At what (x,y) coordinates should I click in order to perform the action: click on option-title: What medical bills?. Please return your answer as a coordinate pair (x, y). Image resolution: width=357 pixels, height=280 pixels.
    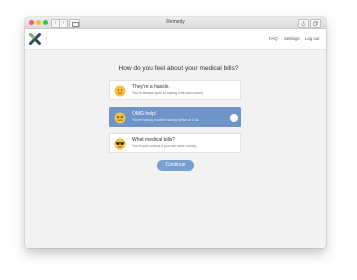
    Looking at the image, I should click on (154, 140).